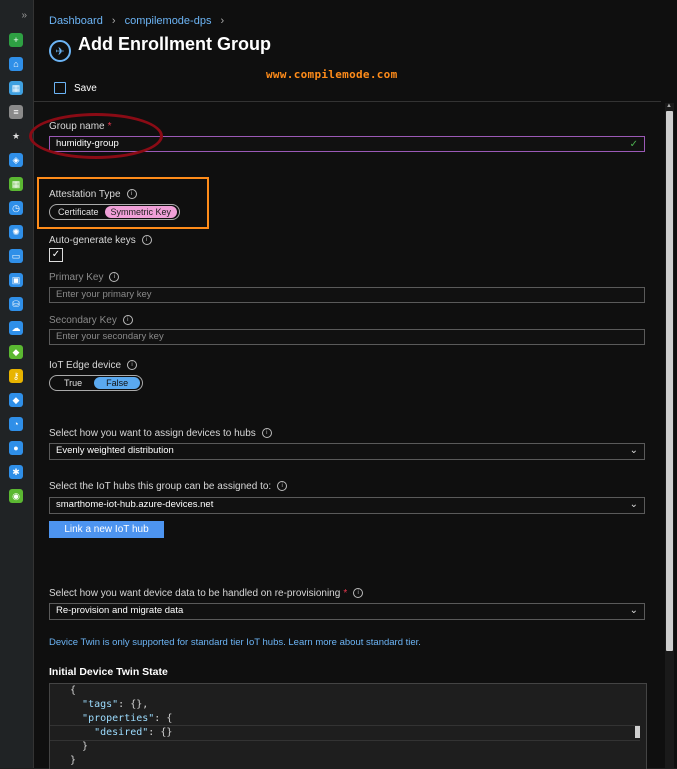 The image size is (677, 769). Describe the element at coordinates (56, 255) in the screenshot. I see `auto-generate-keys-checkbox: ✓` at that location.